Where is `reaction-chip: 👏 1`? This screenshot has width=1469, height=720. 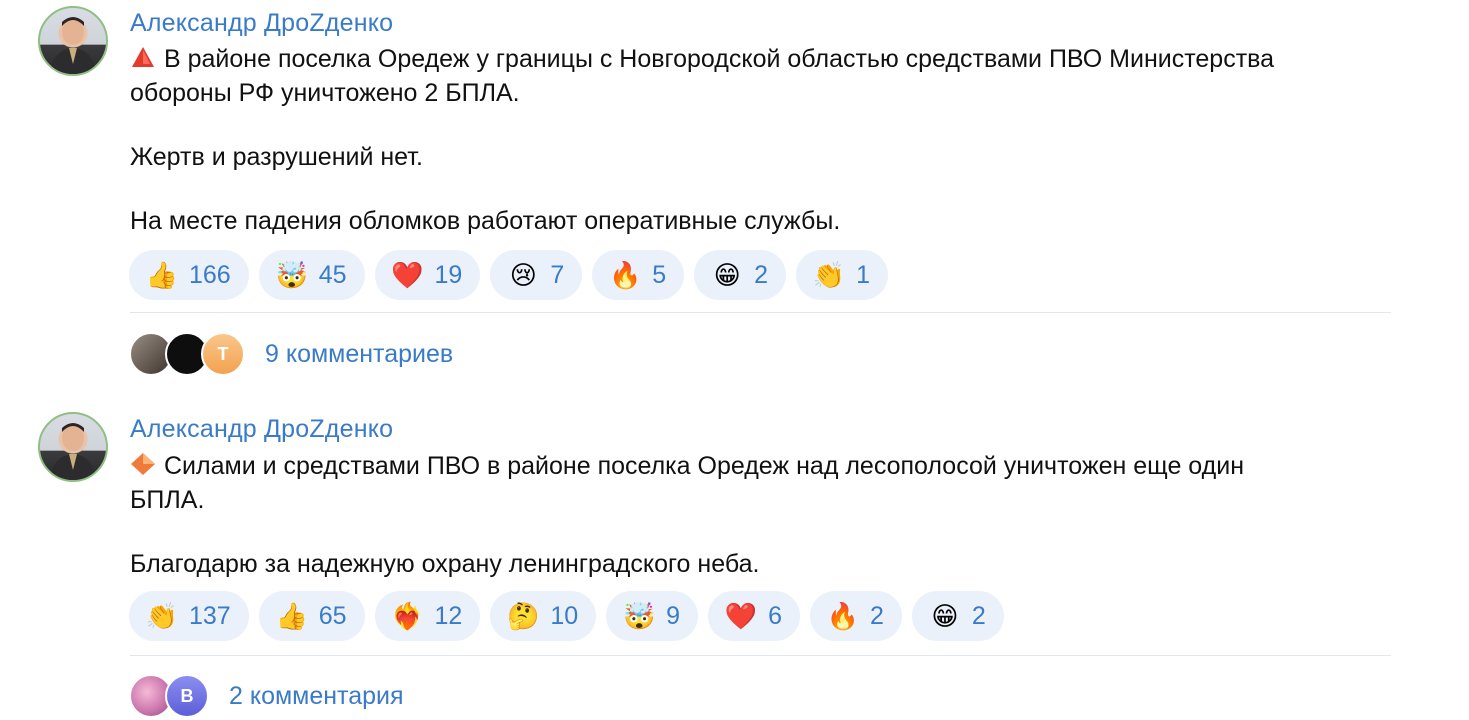 reaction-chip: 👏 1 is located at coordinates (842, 275).